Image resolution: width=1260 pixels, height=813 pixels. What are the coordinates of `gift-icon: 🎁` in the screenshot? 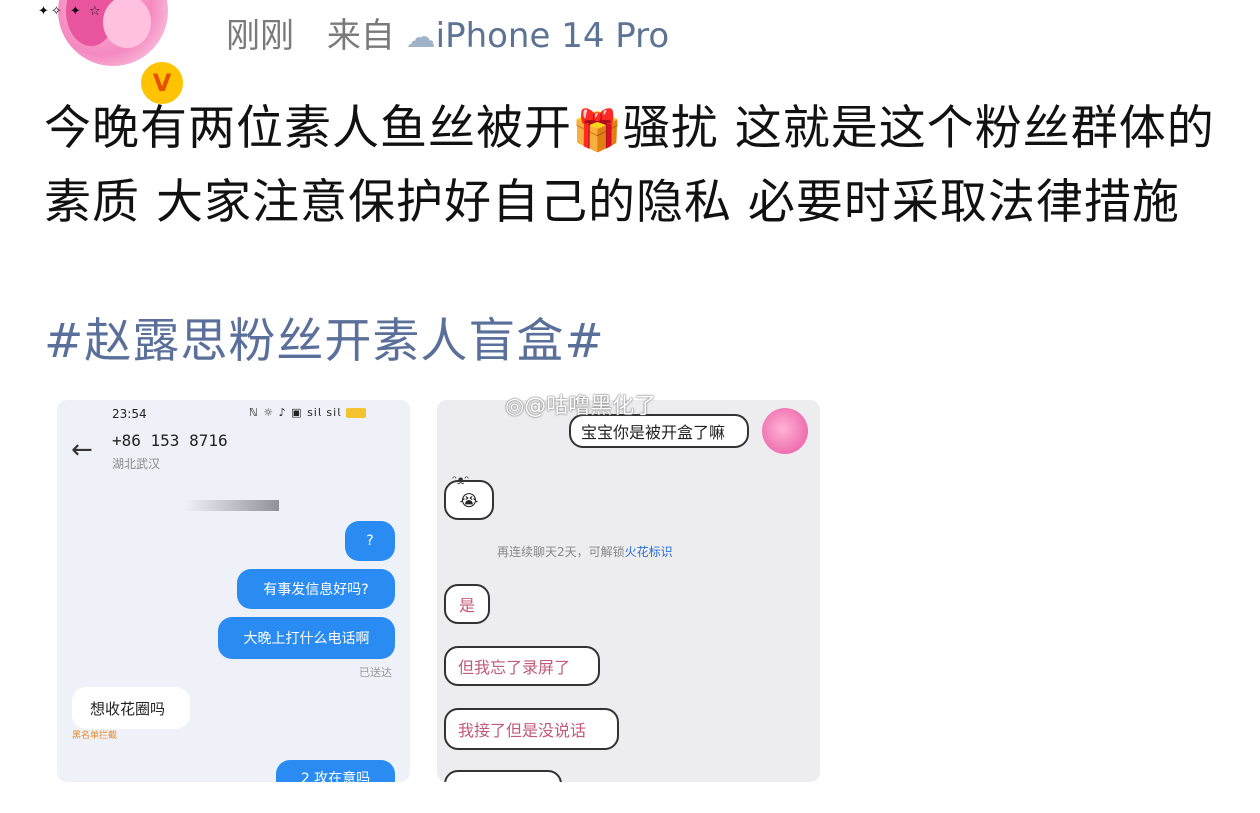 It's located at (597, 131).